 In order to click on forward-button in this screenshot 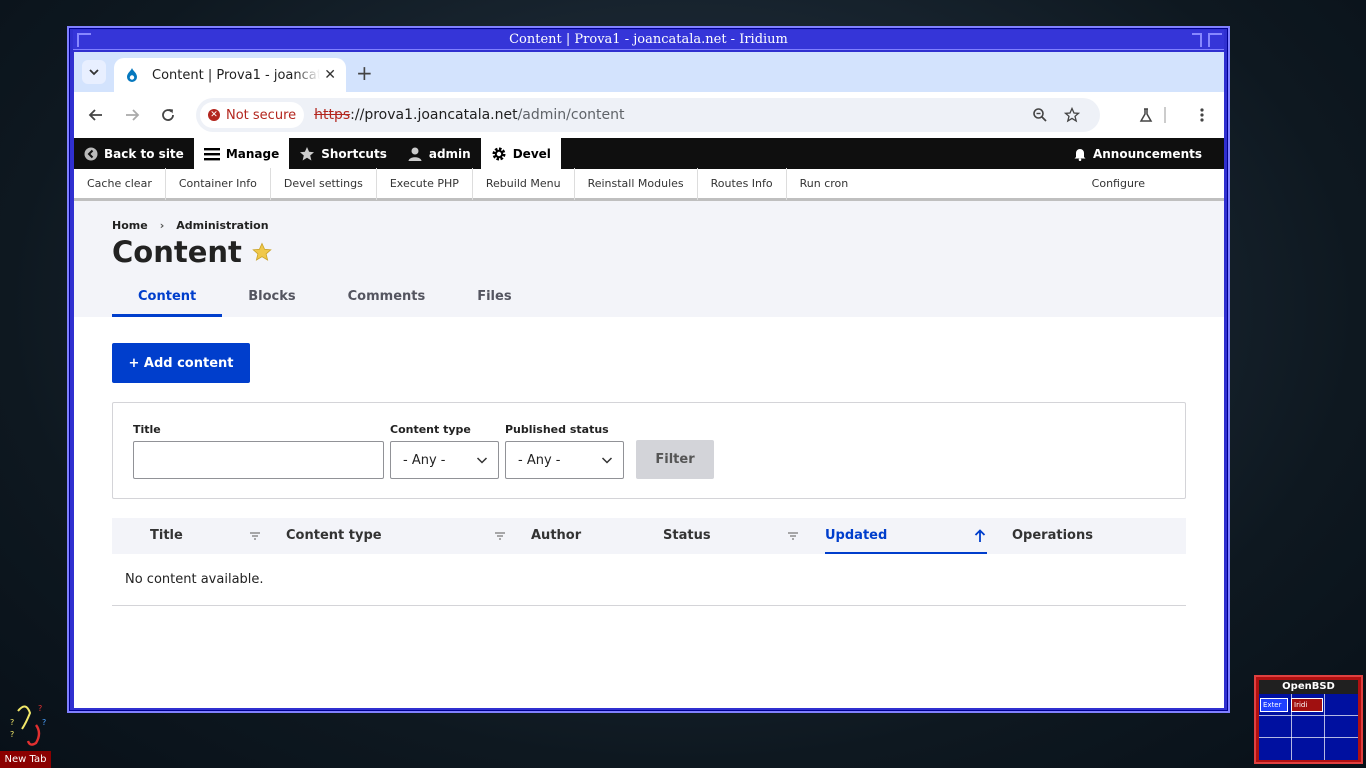, I will do `click(132, 115)`.